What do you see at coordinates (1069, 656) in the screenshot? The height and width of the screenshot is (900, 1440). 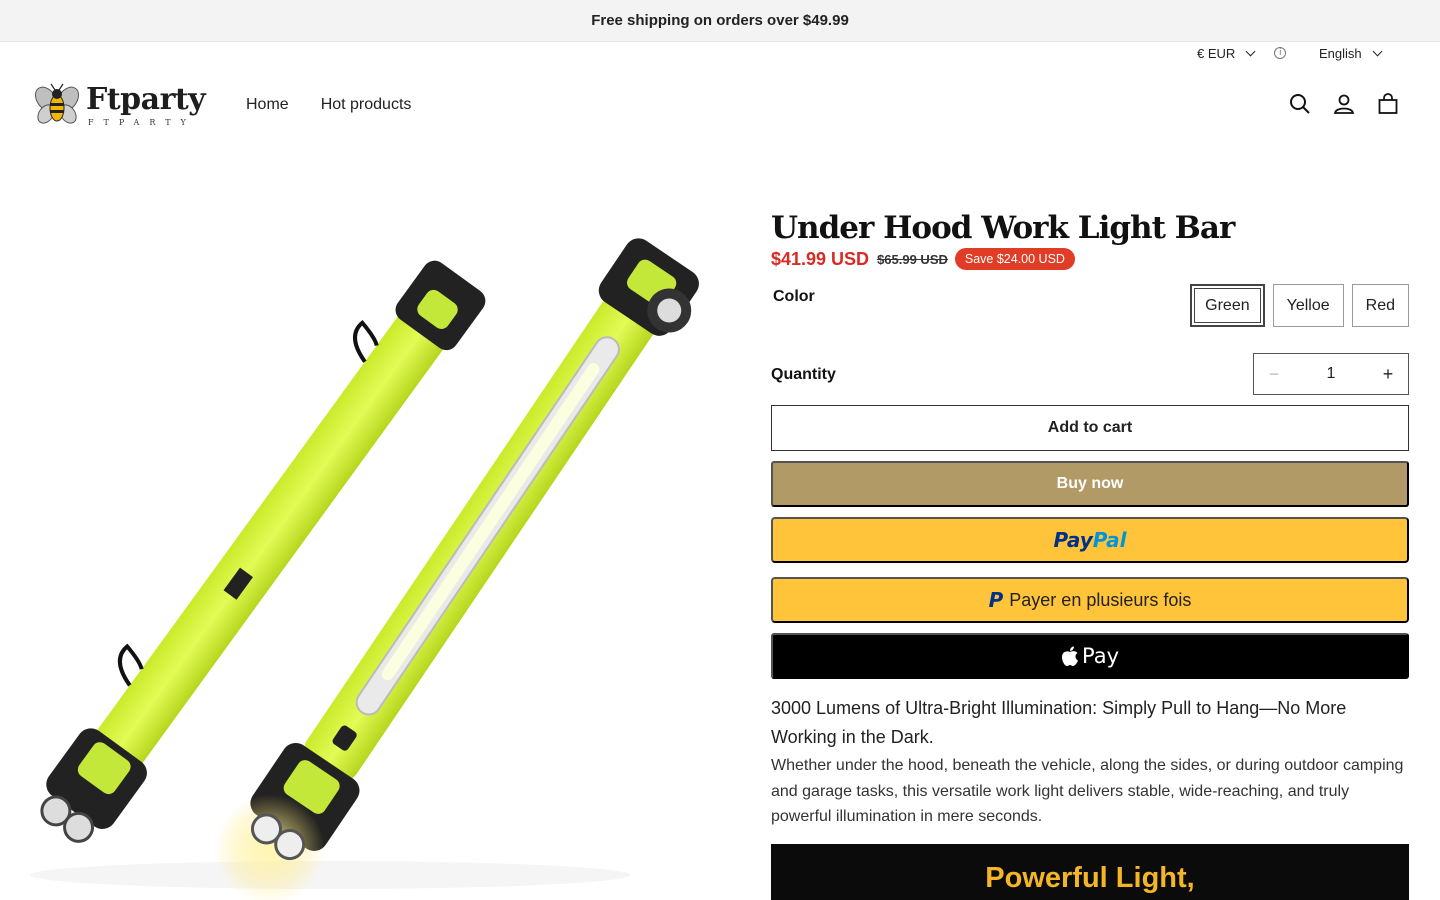 I see `apple-icon` at bounding box center [1069, 656].